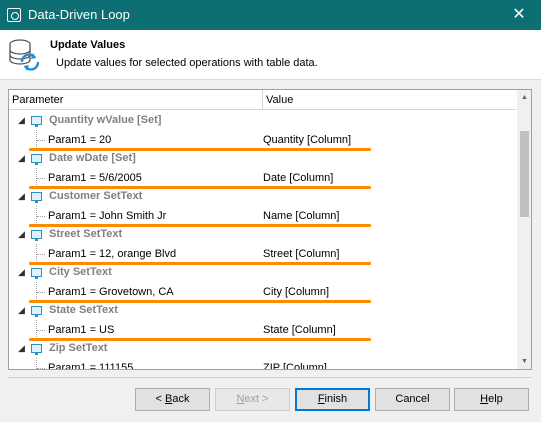 The height and width of the screenshot is (422, 541). Describe the element at coordinates (96, 196) in the screenshot. I see `operation-label: Customer SetText` at that location.